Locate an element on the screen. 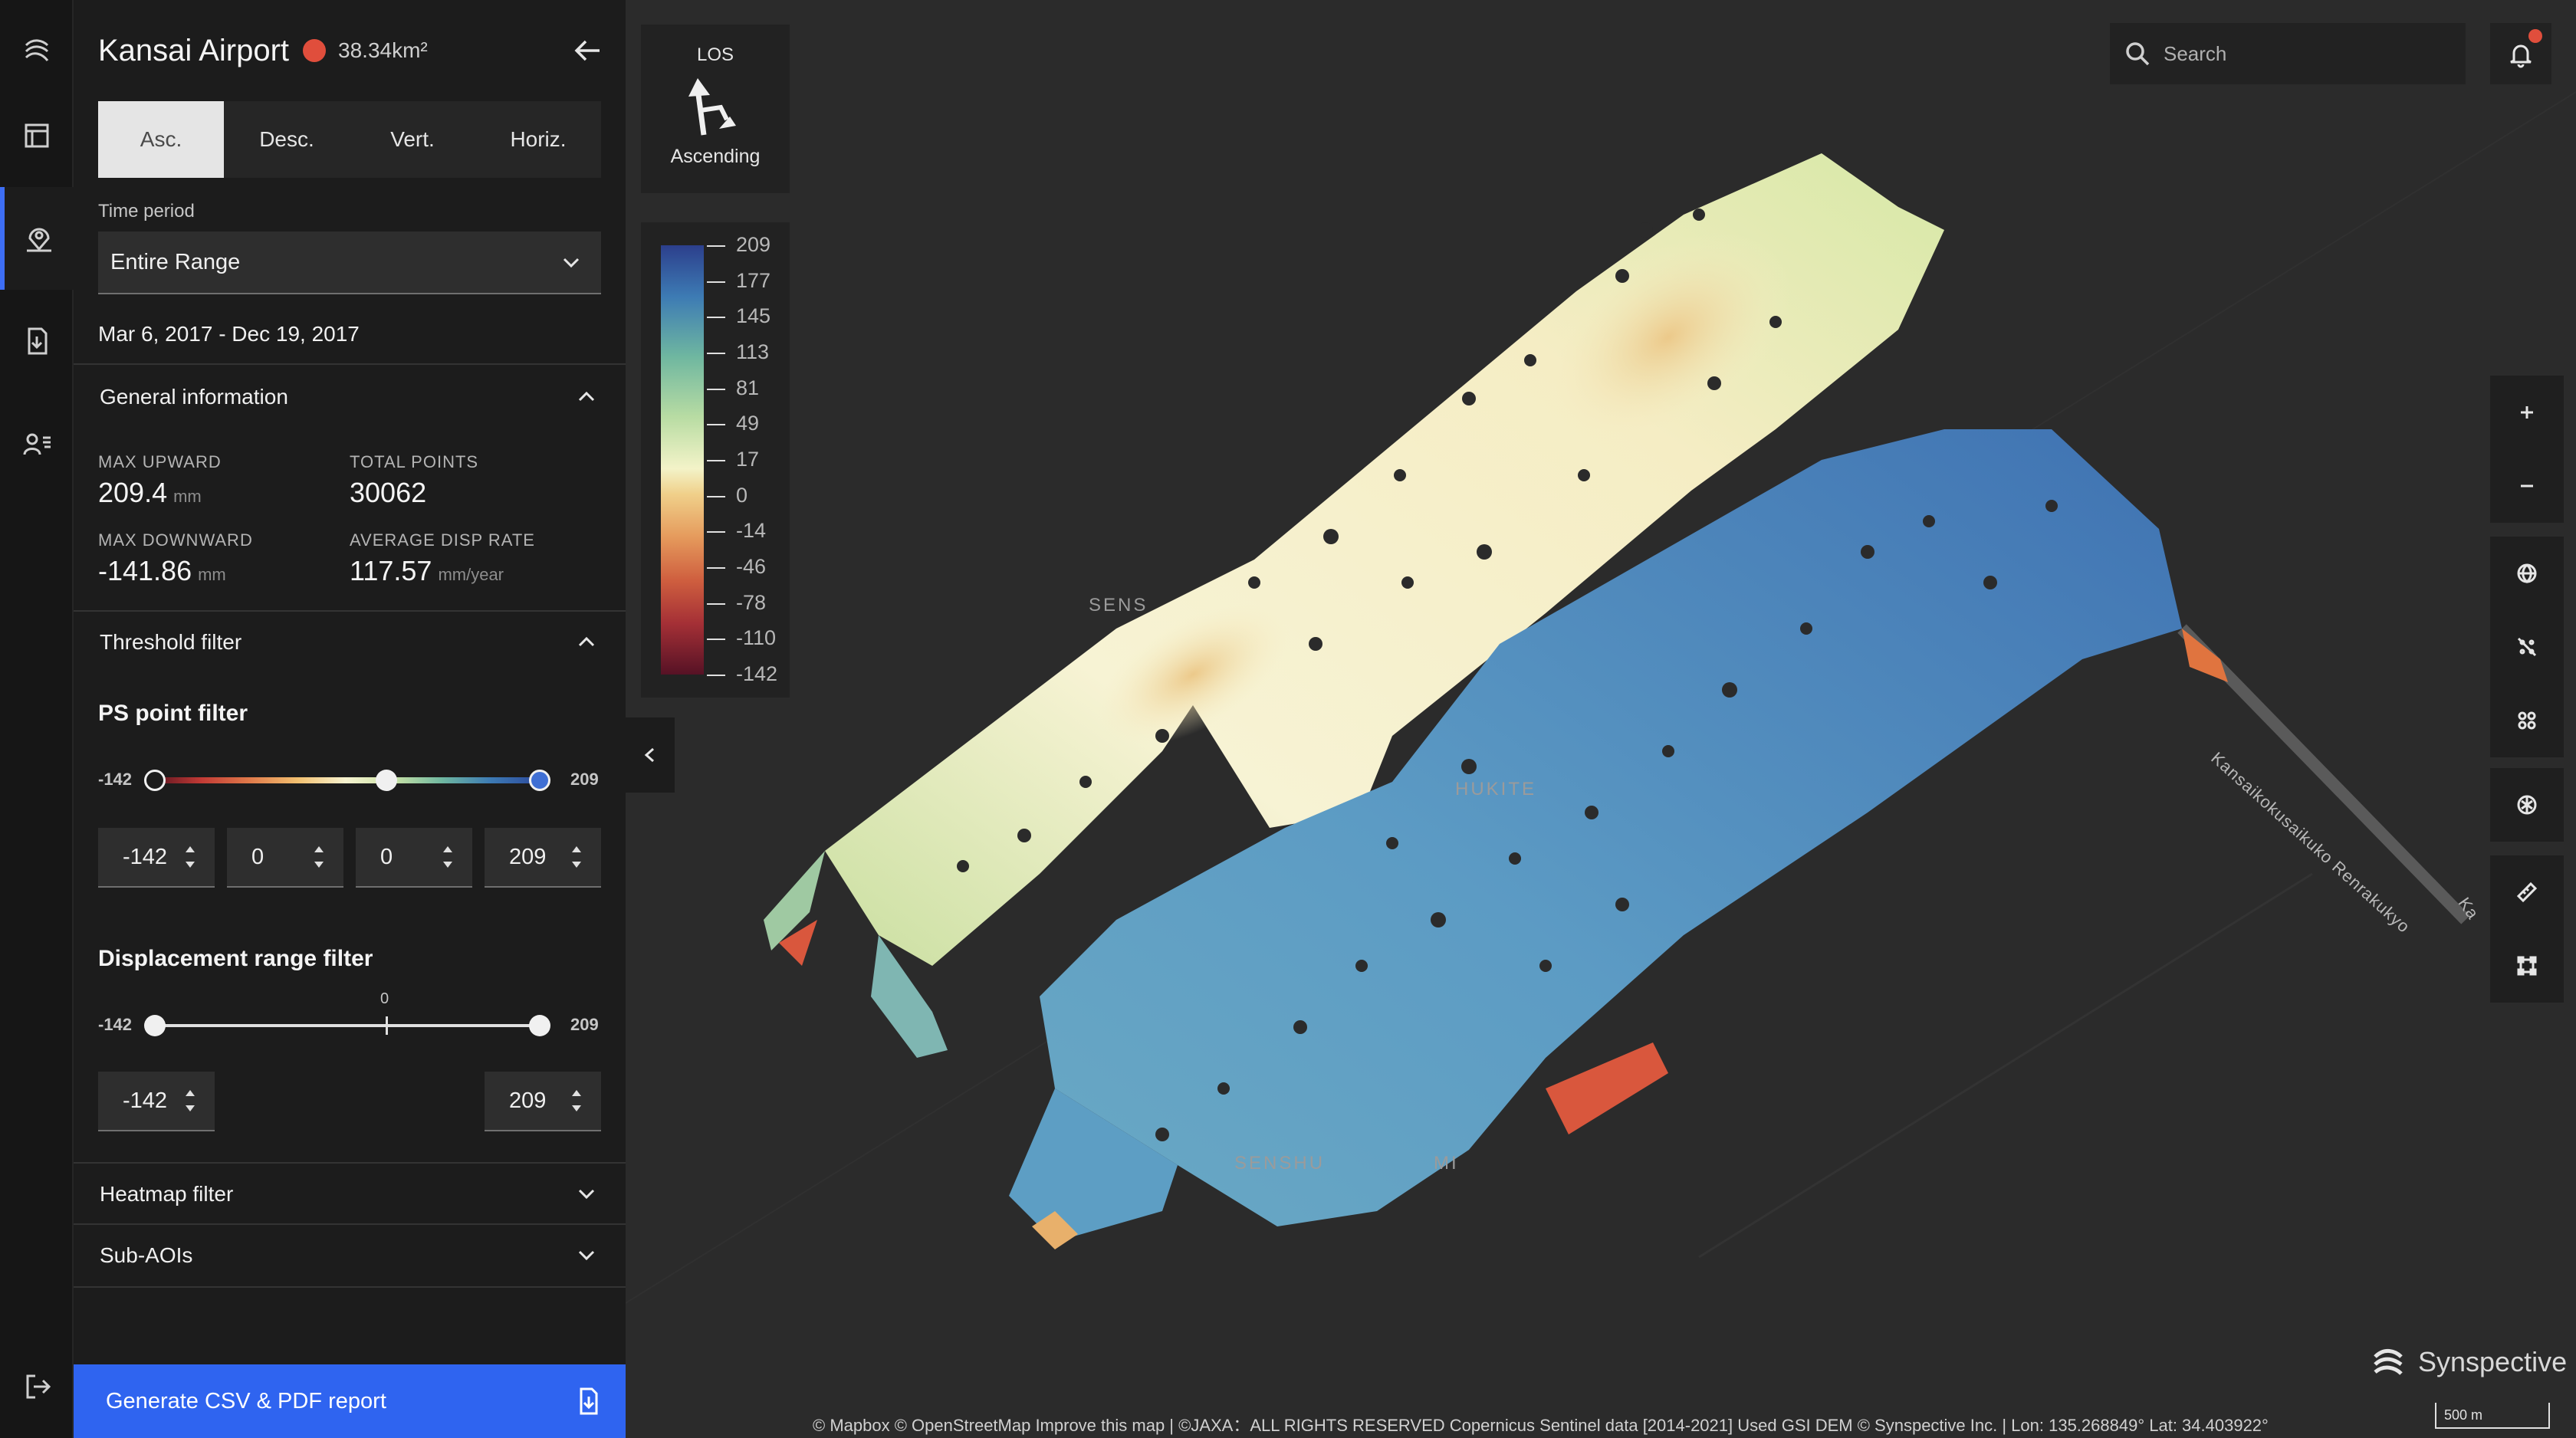  max-upward-label: MAX UPWARD is located at coordinates (160, 461).